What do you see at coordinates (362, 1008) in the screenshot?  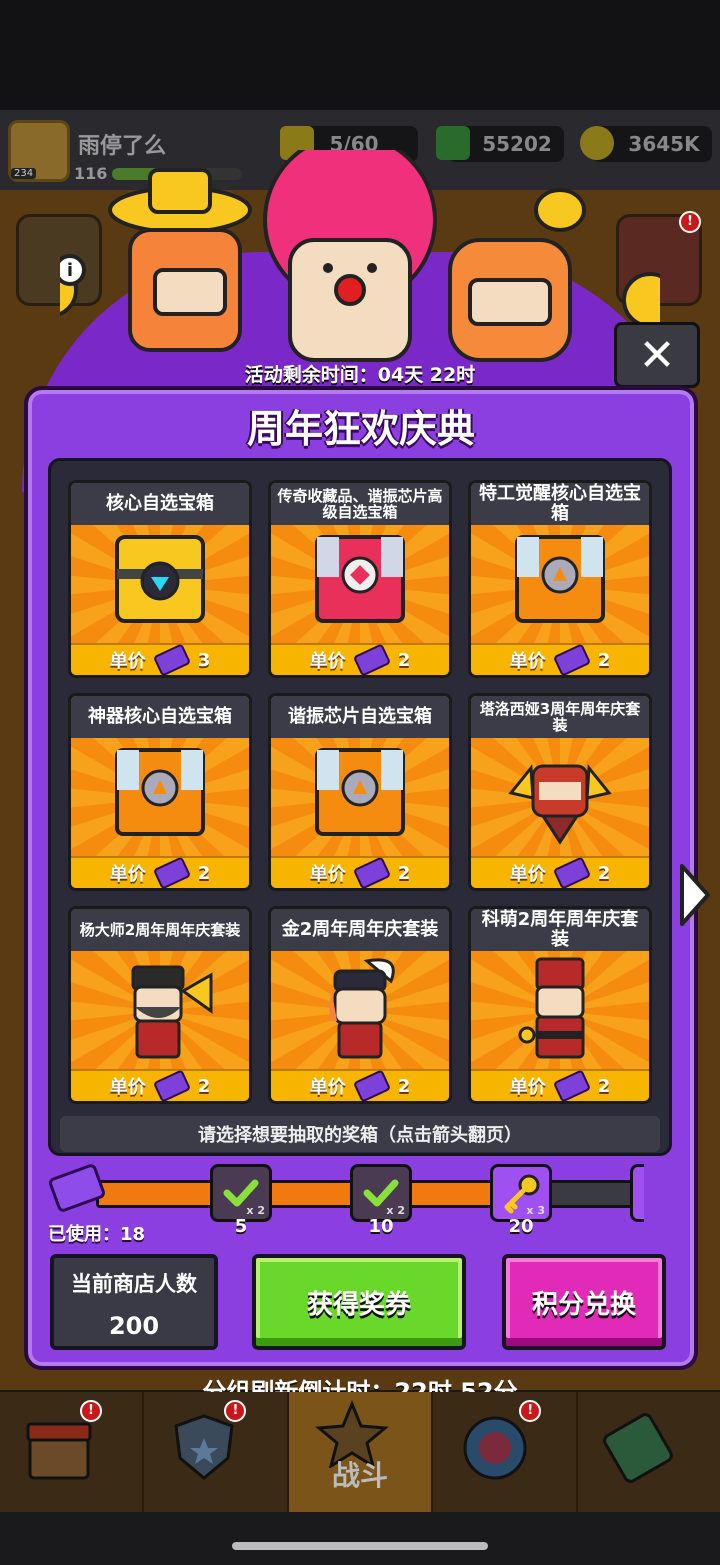 I see `feather-hero-icon` at bounding box center [362, 1008].